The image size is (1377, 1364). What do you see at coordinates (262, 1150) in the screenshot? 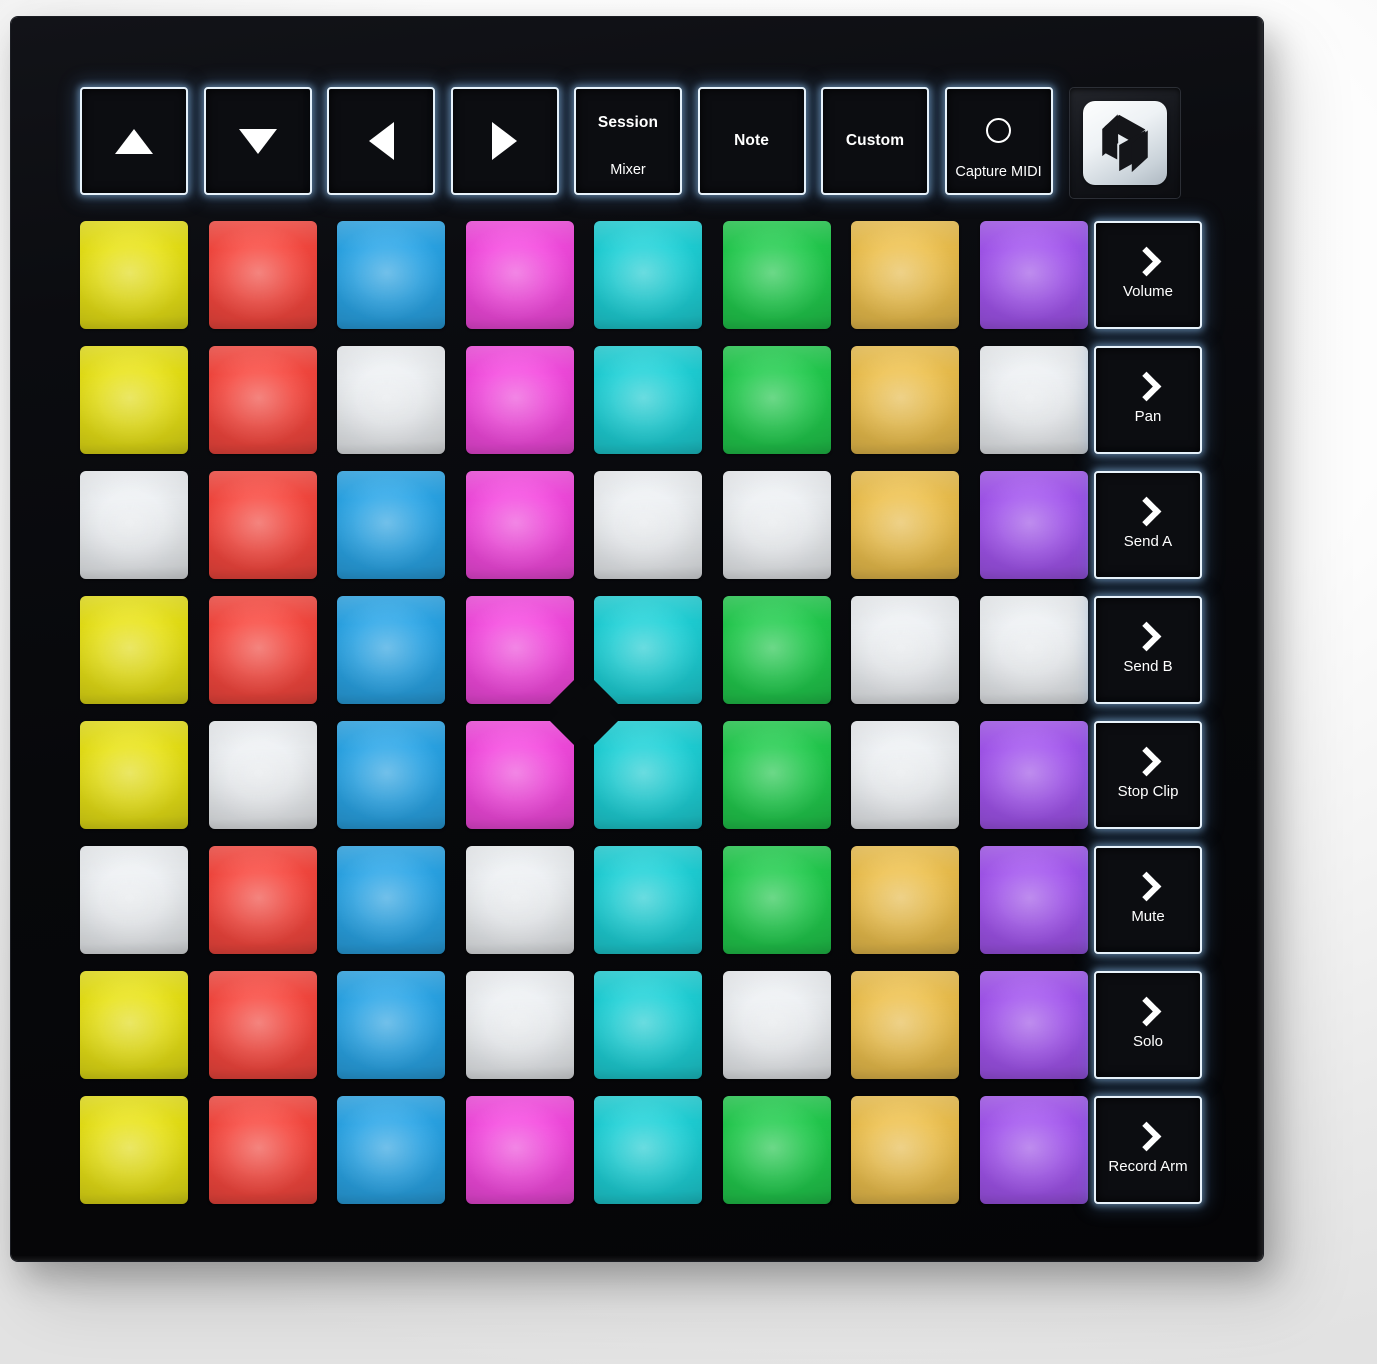
I see `pad-r8-c2` at bounding box center [262, 1150].